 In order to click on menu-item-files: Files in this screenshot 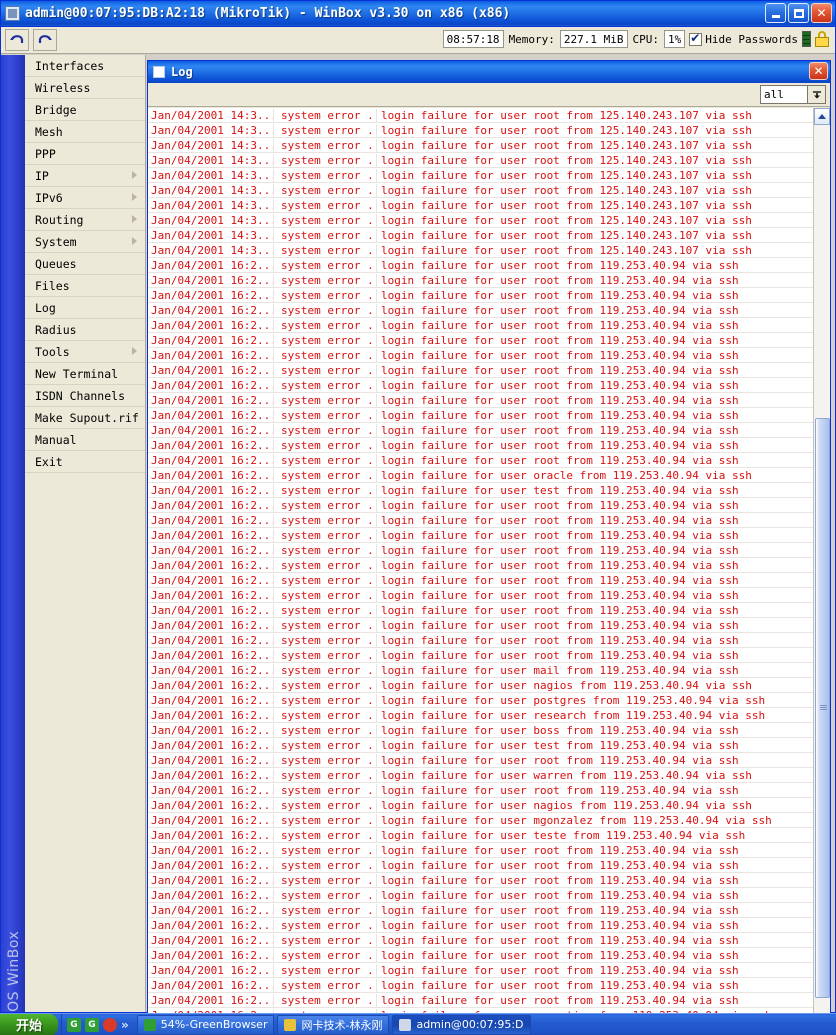, I will do `click(85, 286)`.